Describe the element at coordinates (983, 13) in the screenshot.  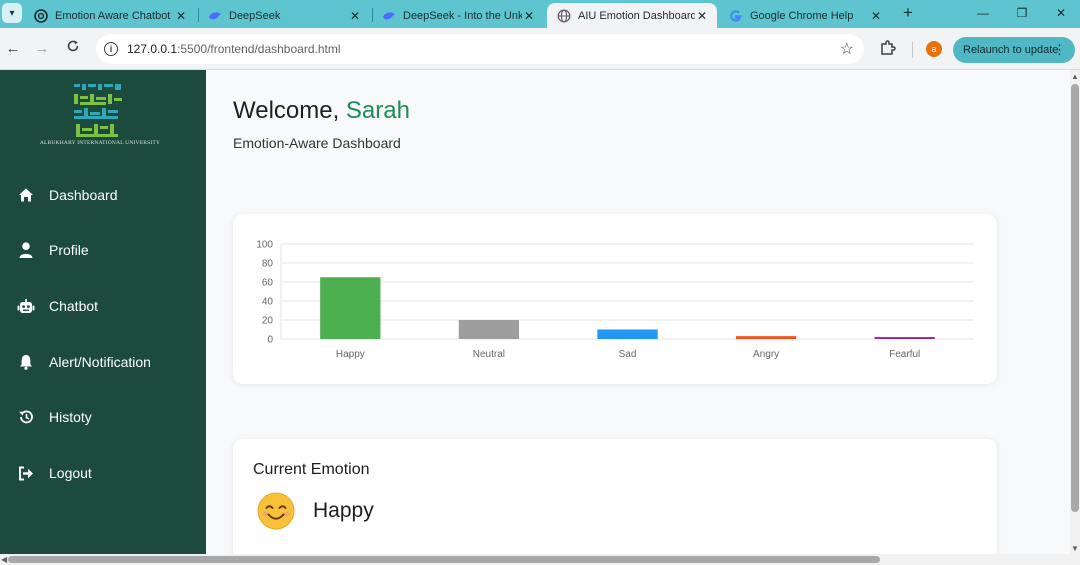
I see `minimize-button: —` at that location.